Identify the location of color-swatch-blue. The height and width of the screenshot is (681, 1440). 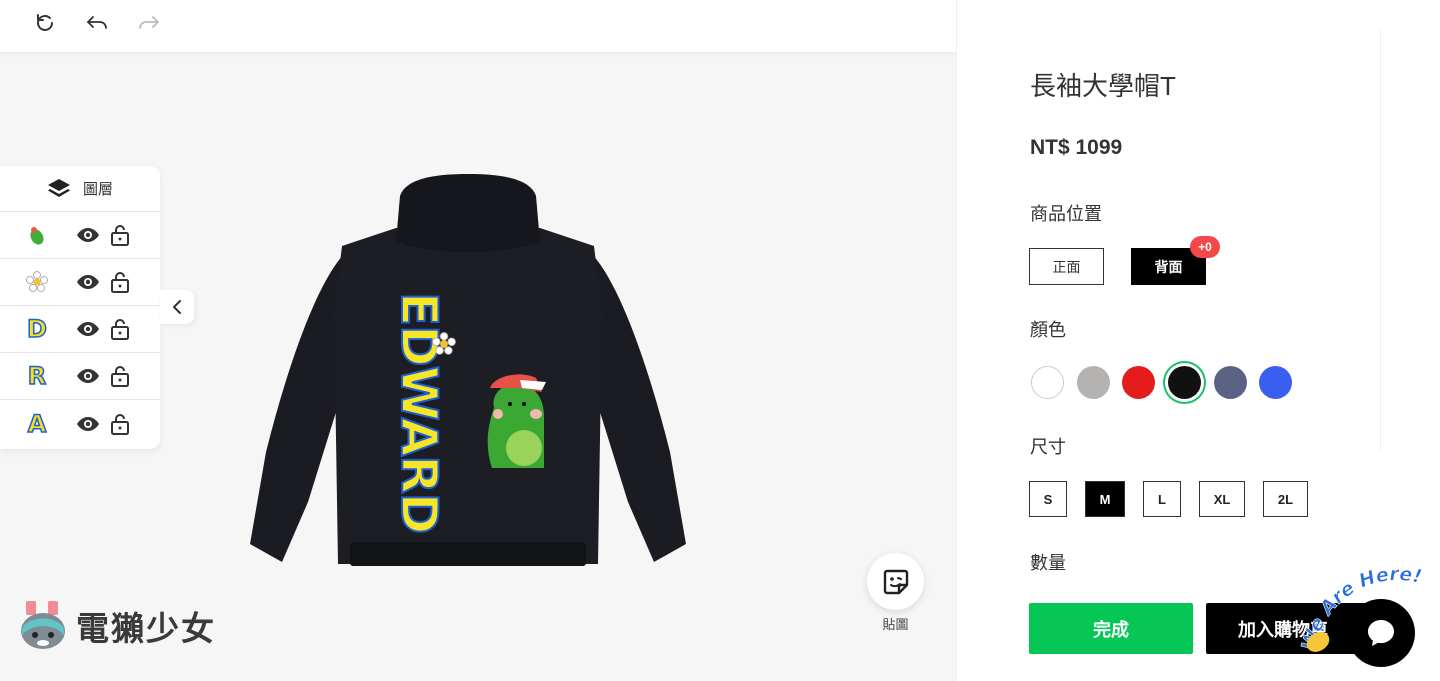
(1275, 382).